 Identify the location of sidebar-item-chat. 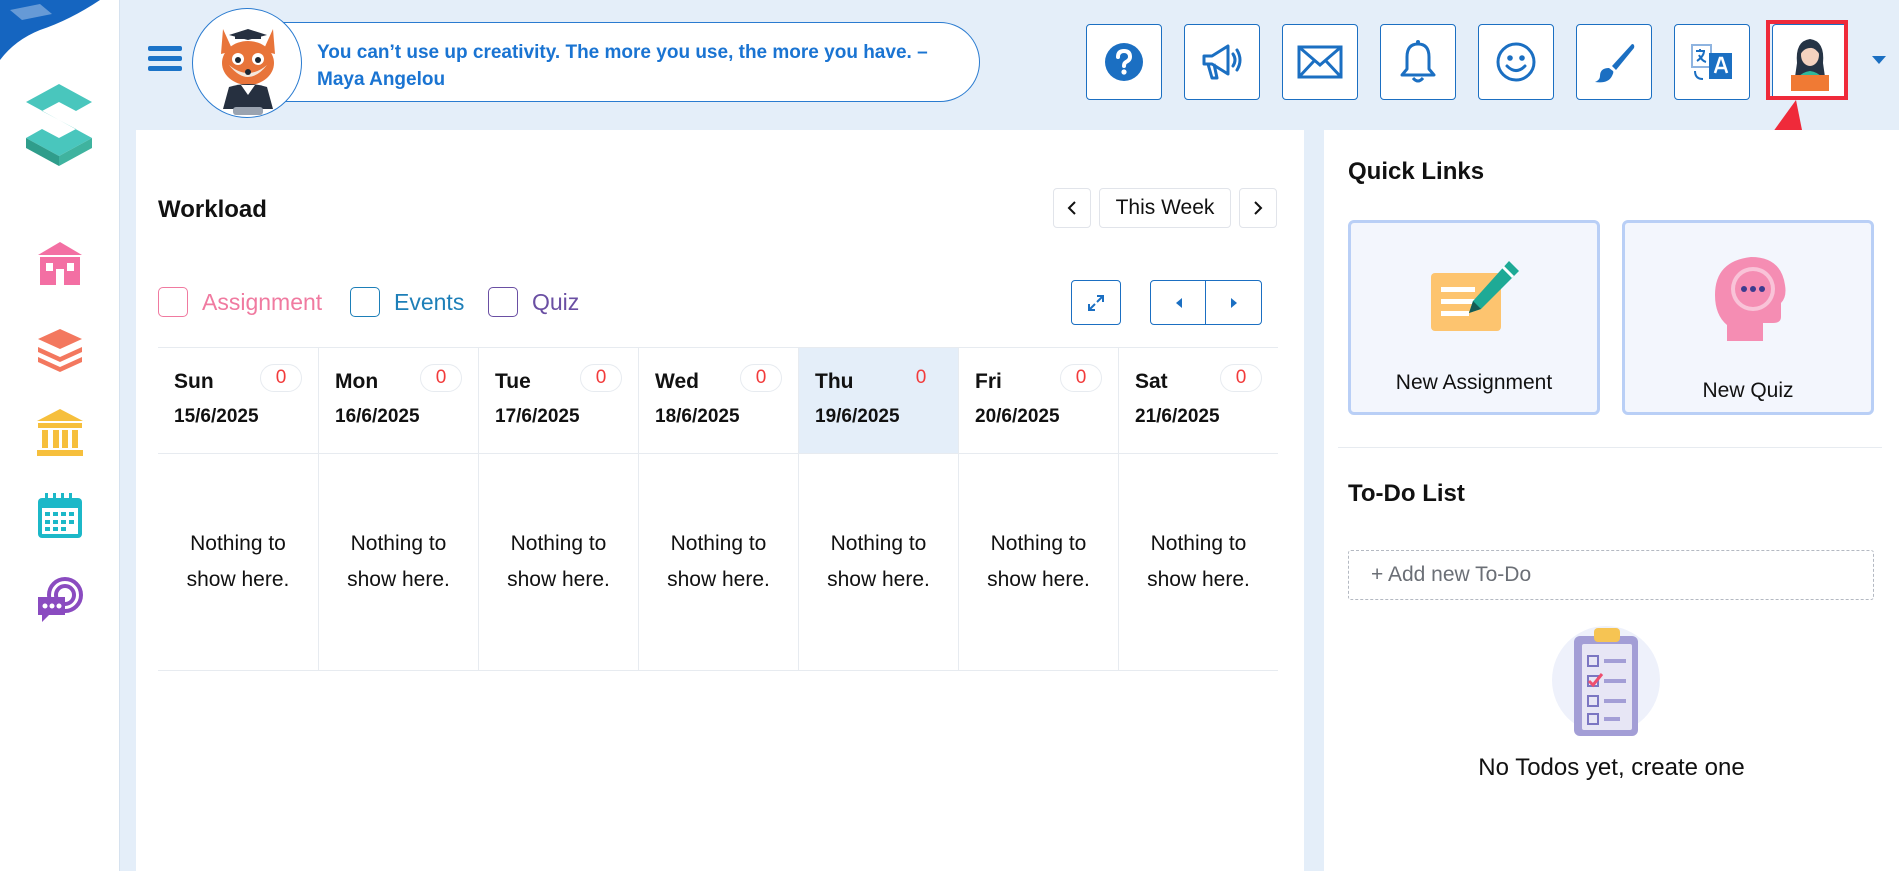
(60, 600).